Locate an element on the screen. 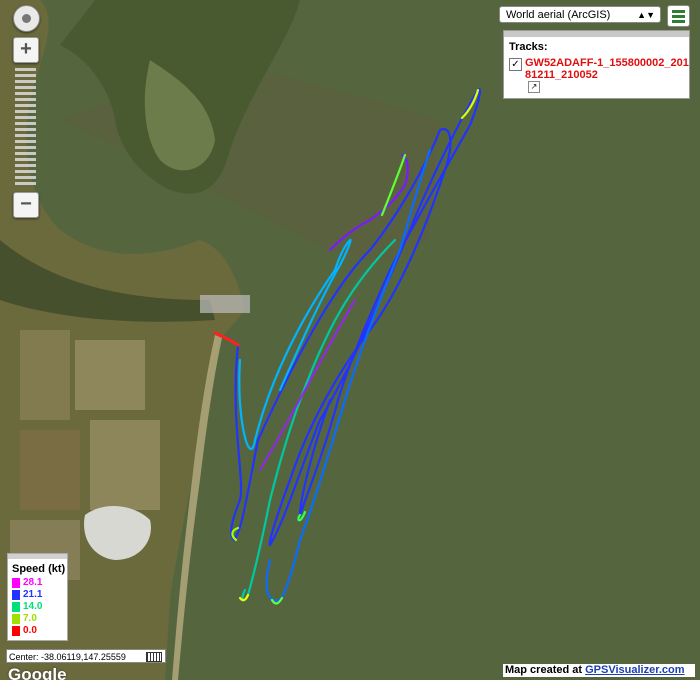  legend-handle is located at coordinates (37, 556).